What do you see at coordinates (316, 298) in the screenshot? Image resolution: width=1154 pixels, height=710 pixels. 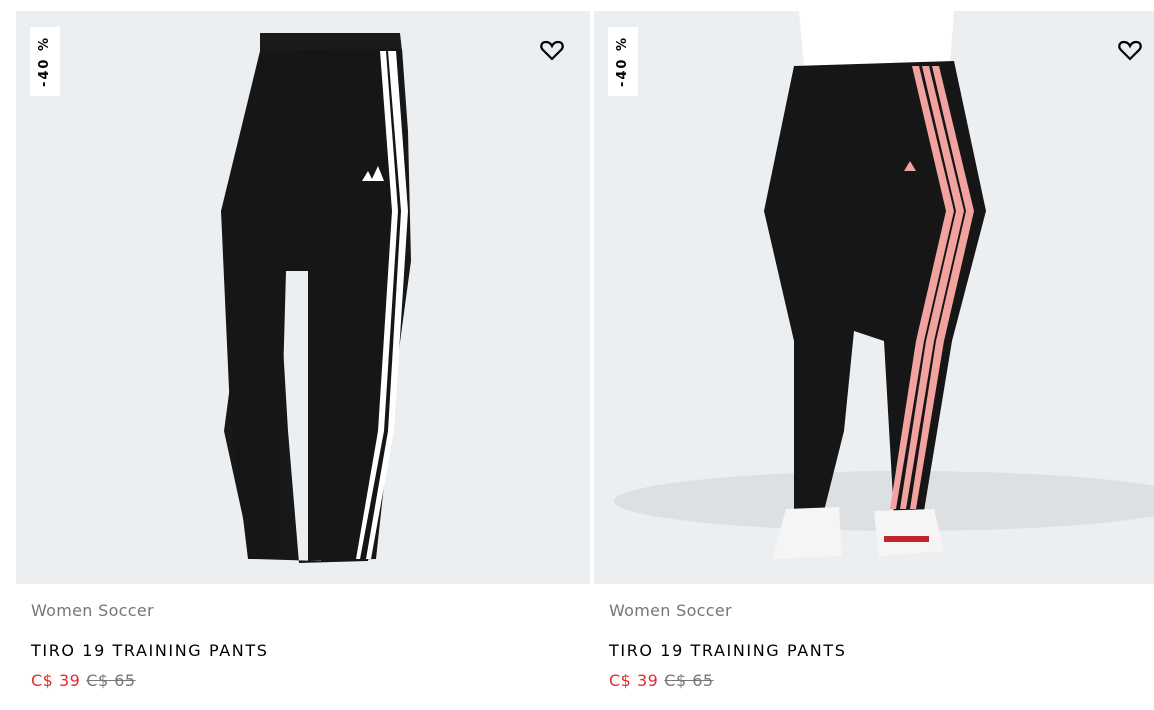 I see `pants-flat-icon` at bounding box center [316, 298].